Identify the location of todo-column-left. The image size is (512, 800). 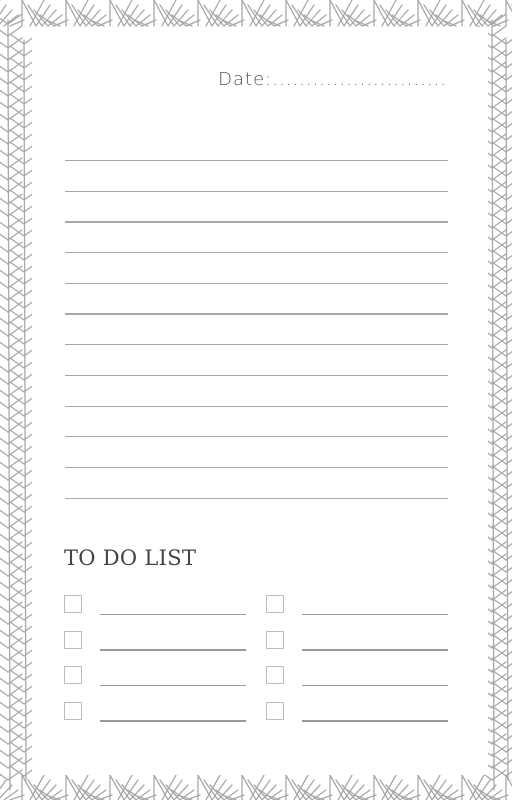
(155, 664).